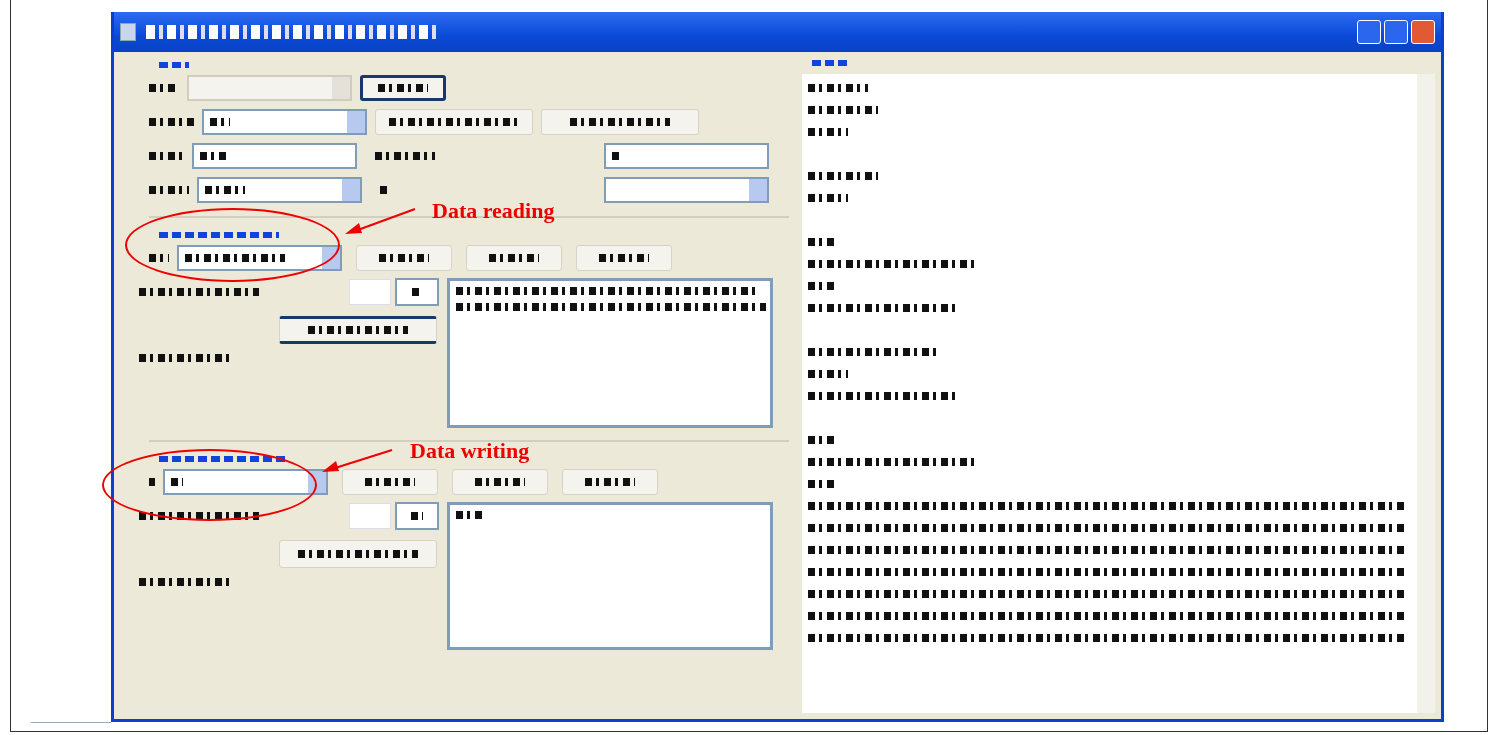 The width and height of the screenshot is (1499, 735). I want to click on scrollbar, so click(1426, 393).